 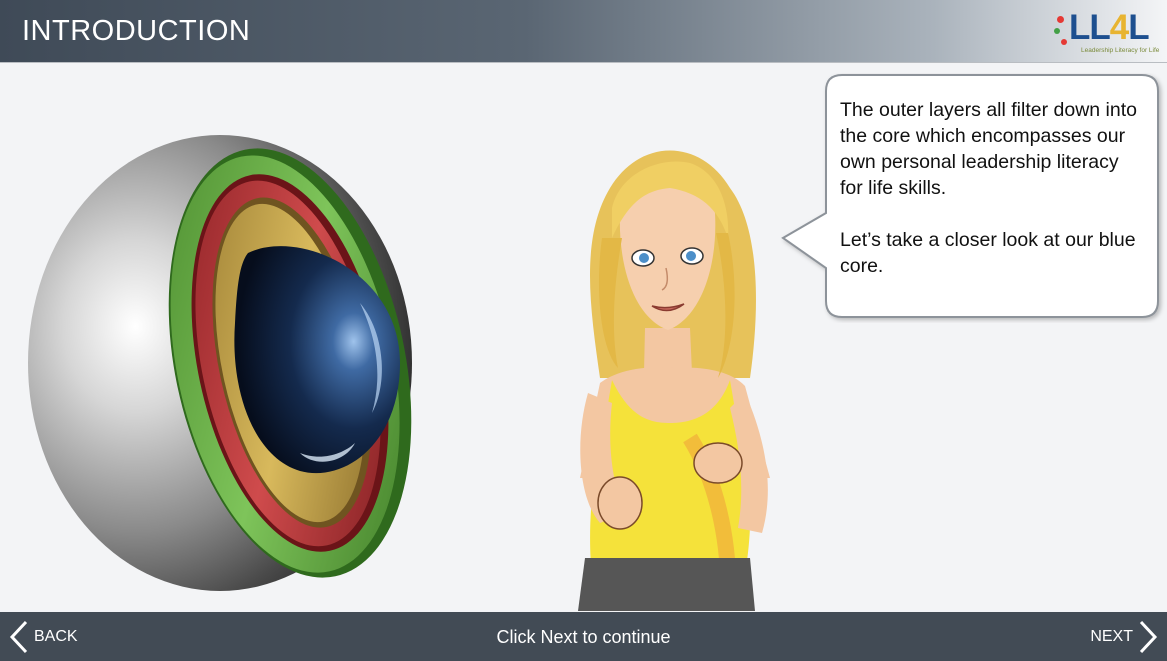 What do you see at coordinates (1111, 636) in the screenshot?
I see `next-label: NEXT` at bounding box center [1111, 636].